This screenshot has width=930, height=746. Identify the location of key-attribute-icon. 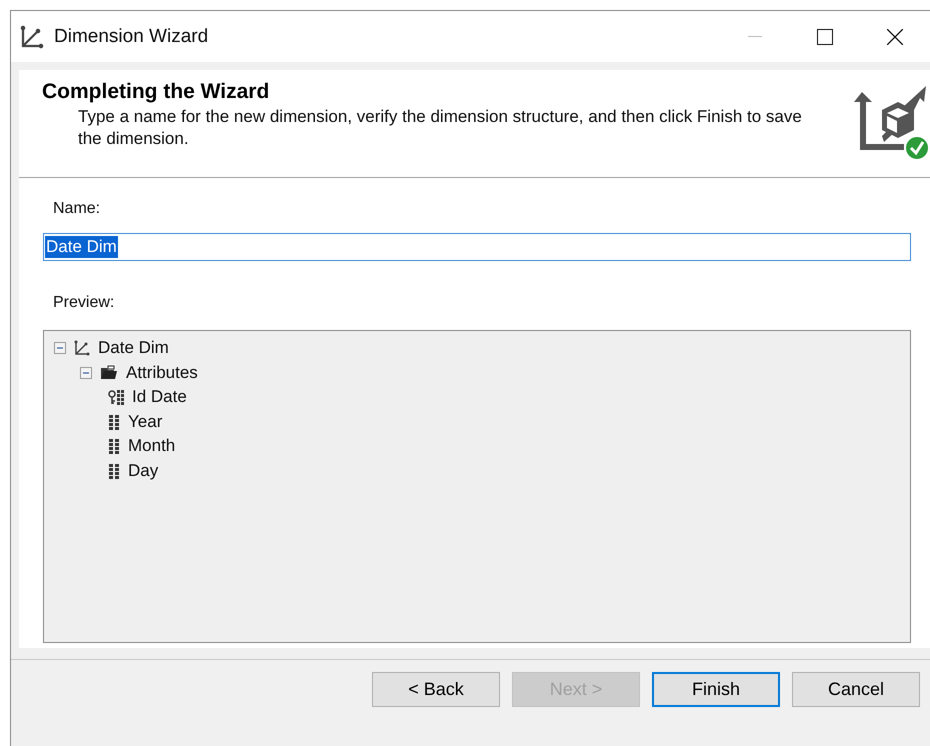
(116, 397).